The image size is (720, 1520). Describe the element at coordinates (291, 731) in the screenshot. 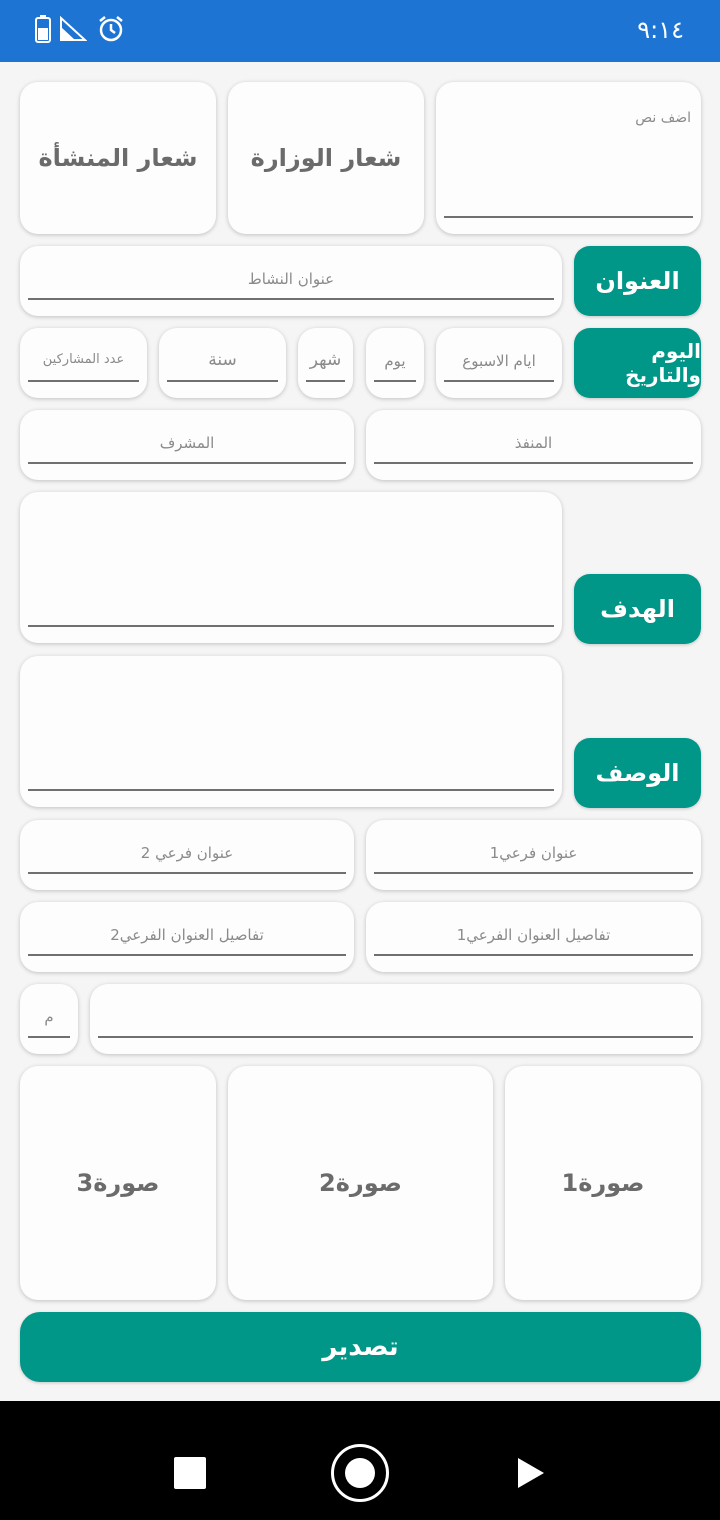

I see `description-input` at that location.